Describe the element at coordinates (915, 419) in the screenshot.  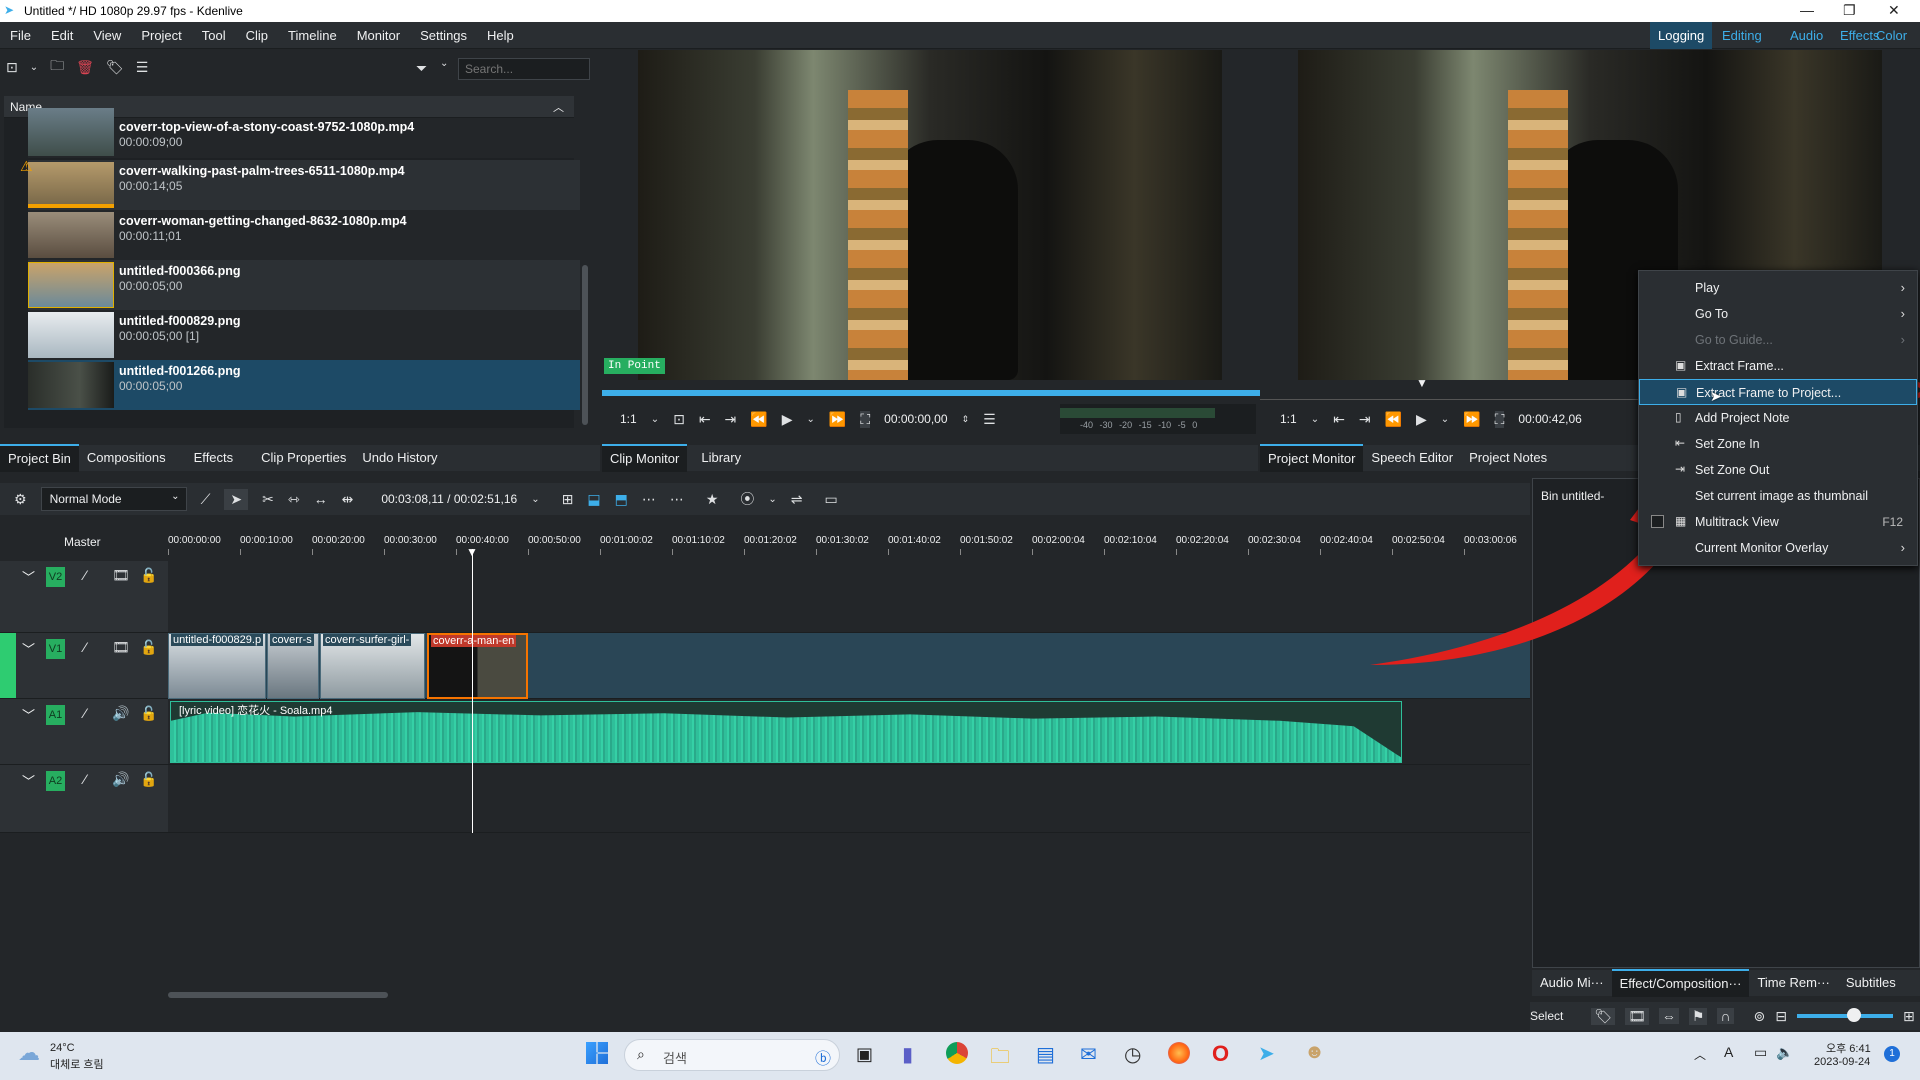
I see `clip-timecode: 00:00:00,00` at that location.